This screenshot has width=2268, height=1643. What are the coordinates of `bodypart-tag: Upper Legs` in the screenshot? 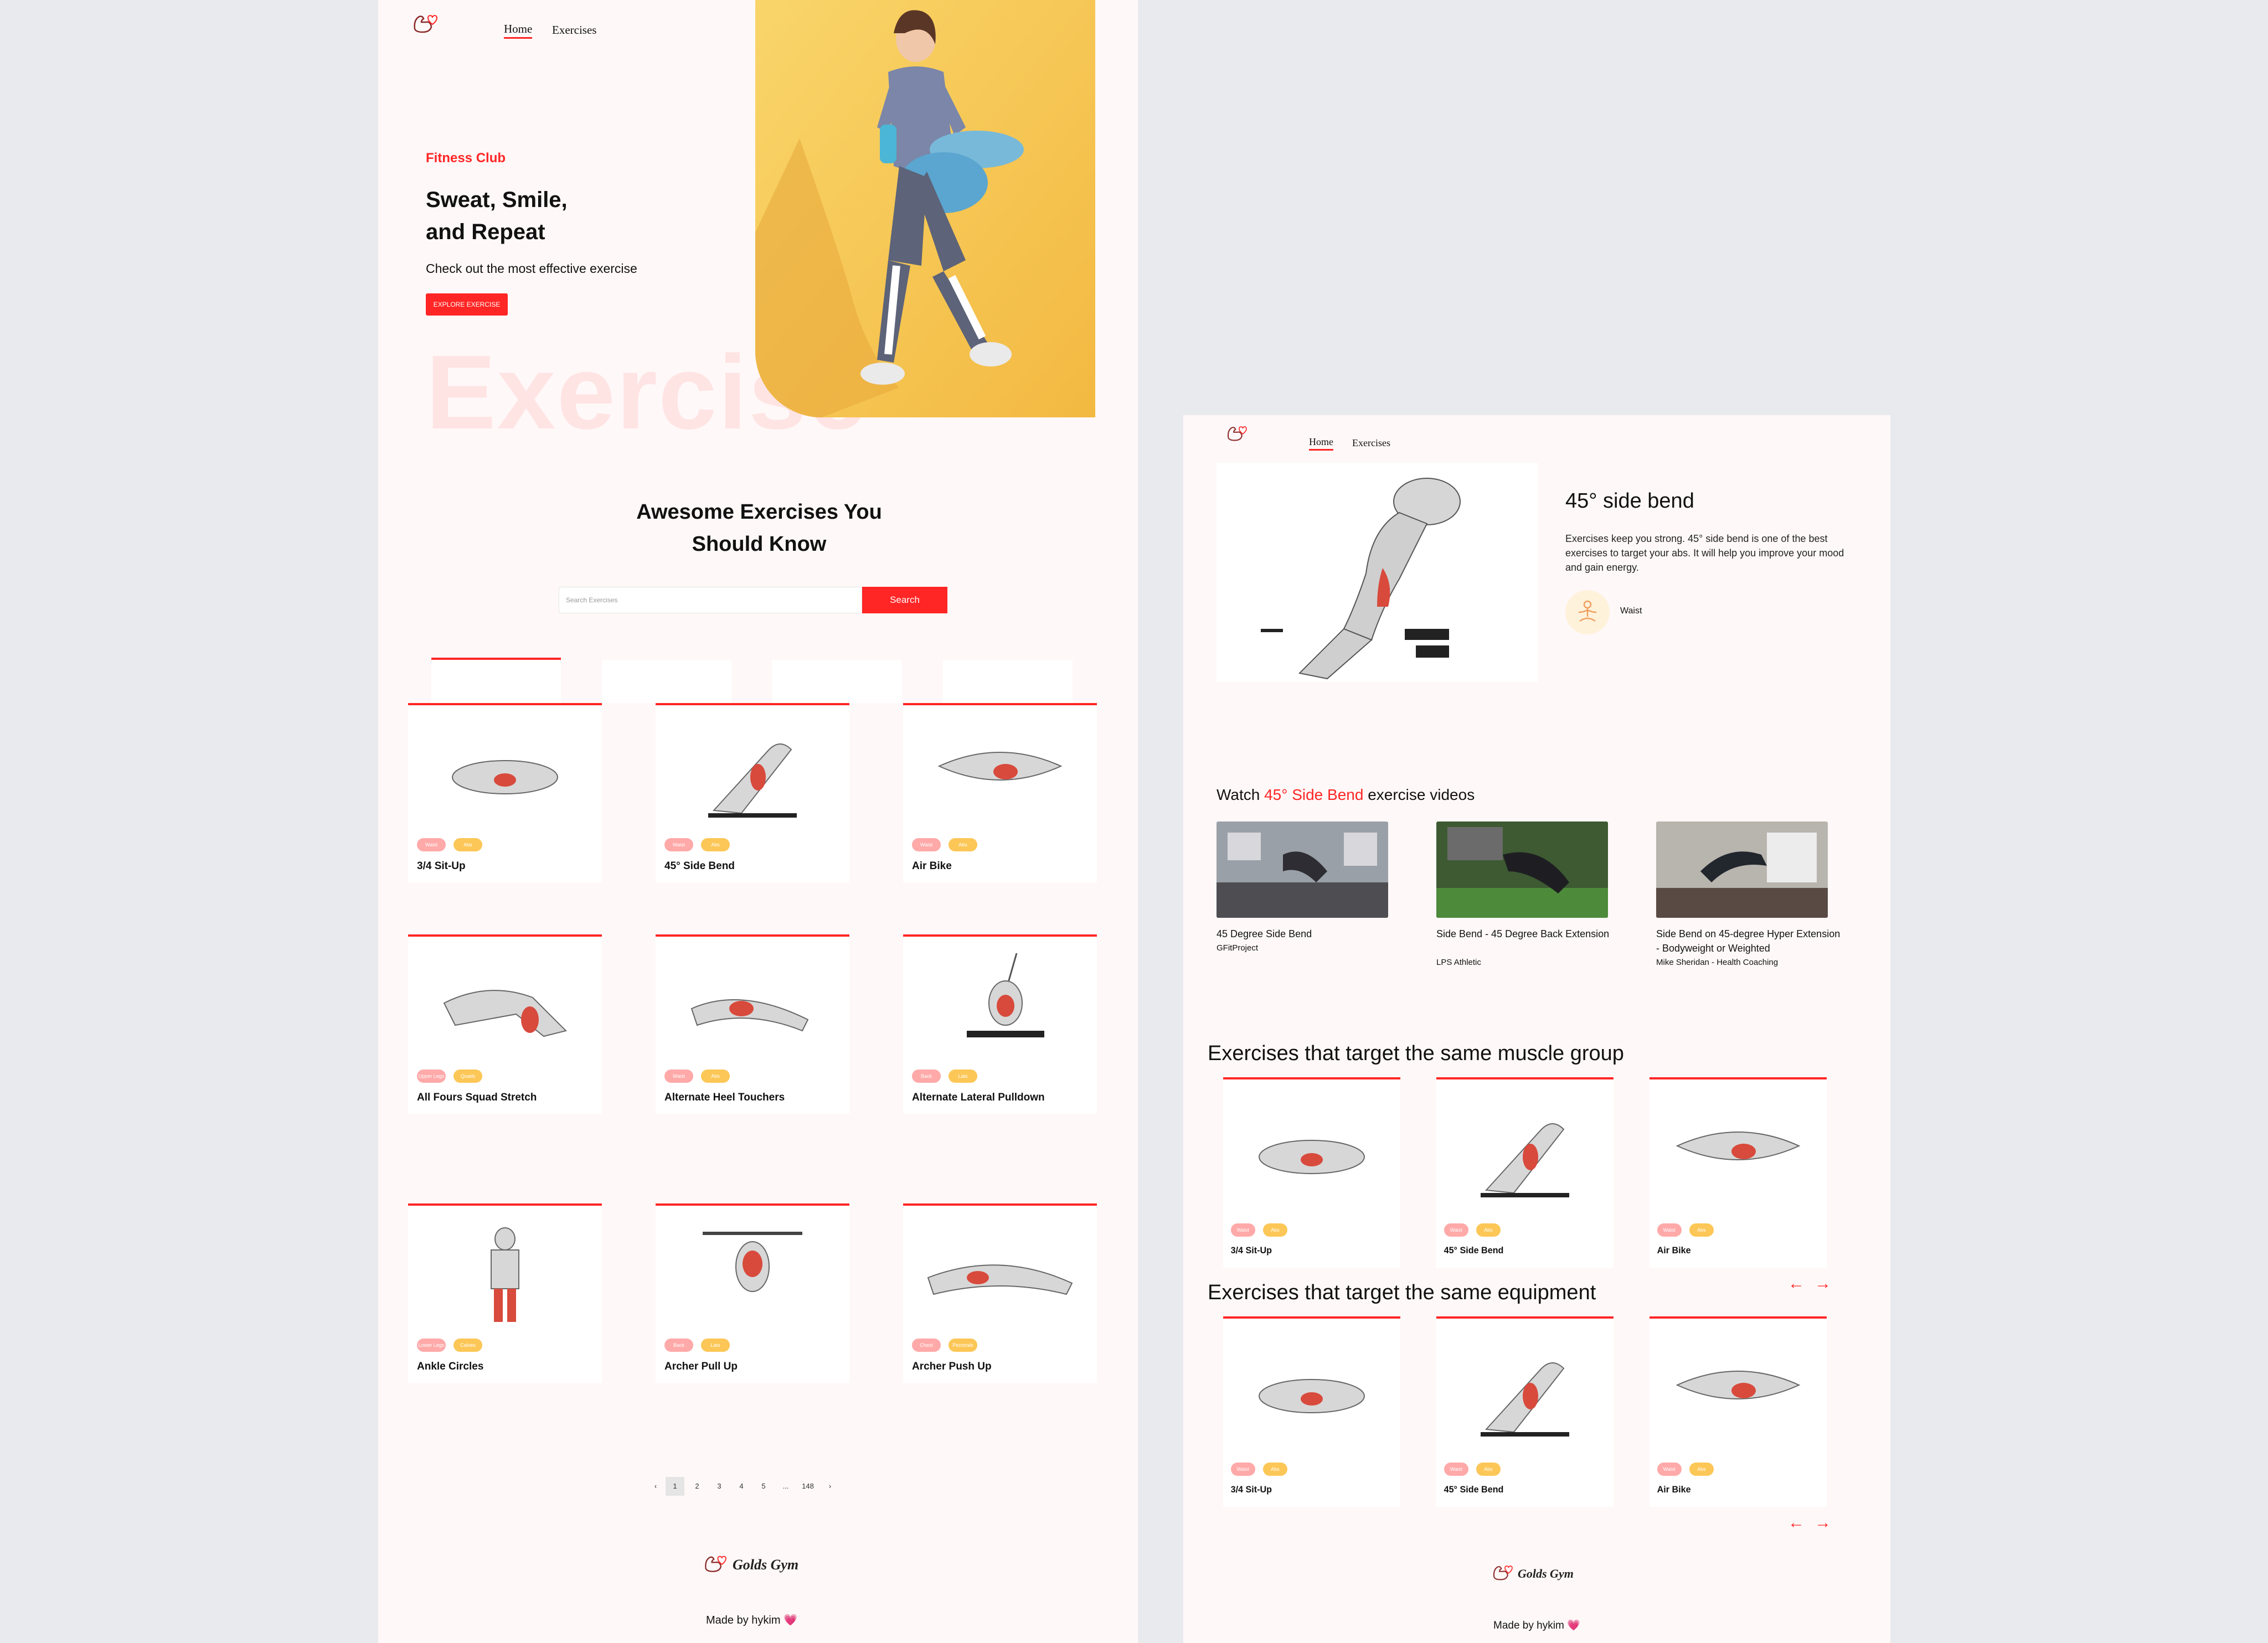 It's located at (431, 1076).